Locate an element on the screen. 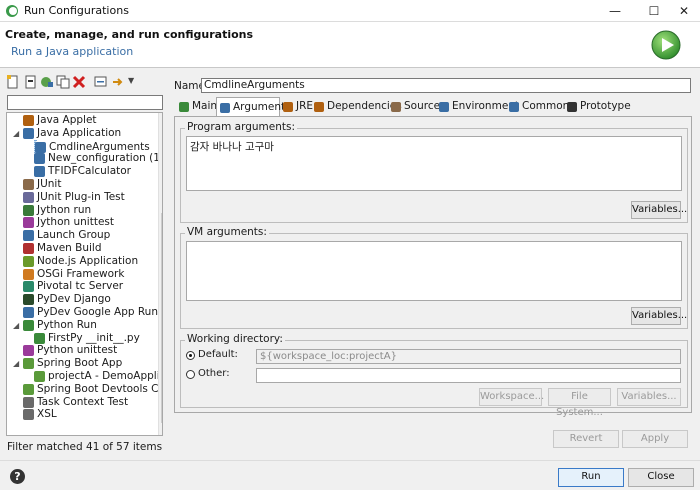 The image size is (700, 490). other-directory-field is located at coordinates (468, 375).